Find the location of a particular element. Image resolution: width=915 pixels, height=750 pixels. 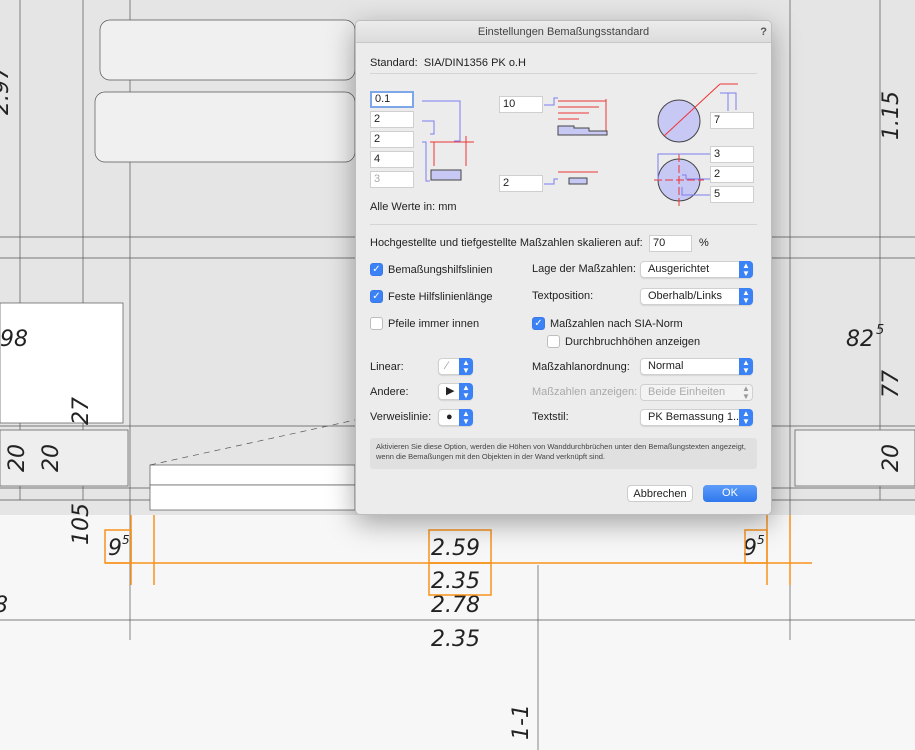

dialog-title: Einstellungen Bemaßungsstandard is located at coordinates (563, 32).